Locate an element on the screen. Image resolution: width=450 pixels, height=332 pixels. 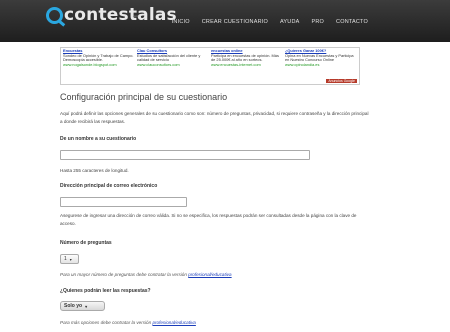
logo-text: contestalas is located at coordinates (120, 15).